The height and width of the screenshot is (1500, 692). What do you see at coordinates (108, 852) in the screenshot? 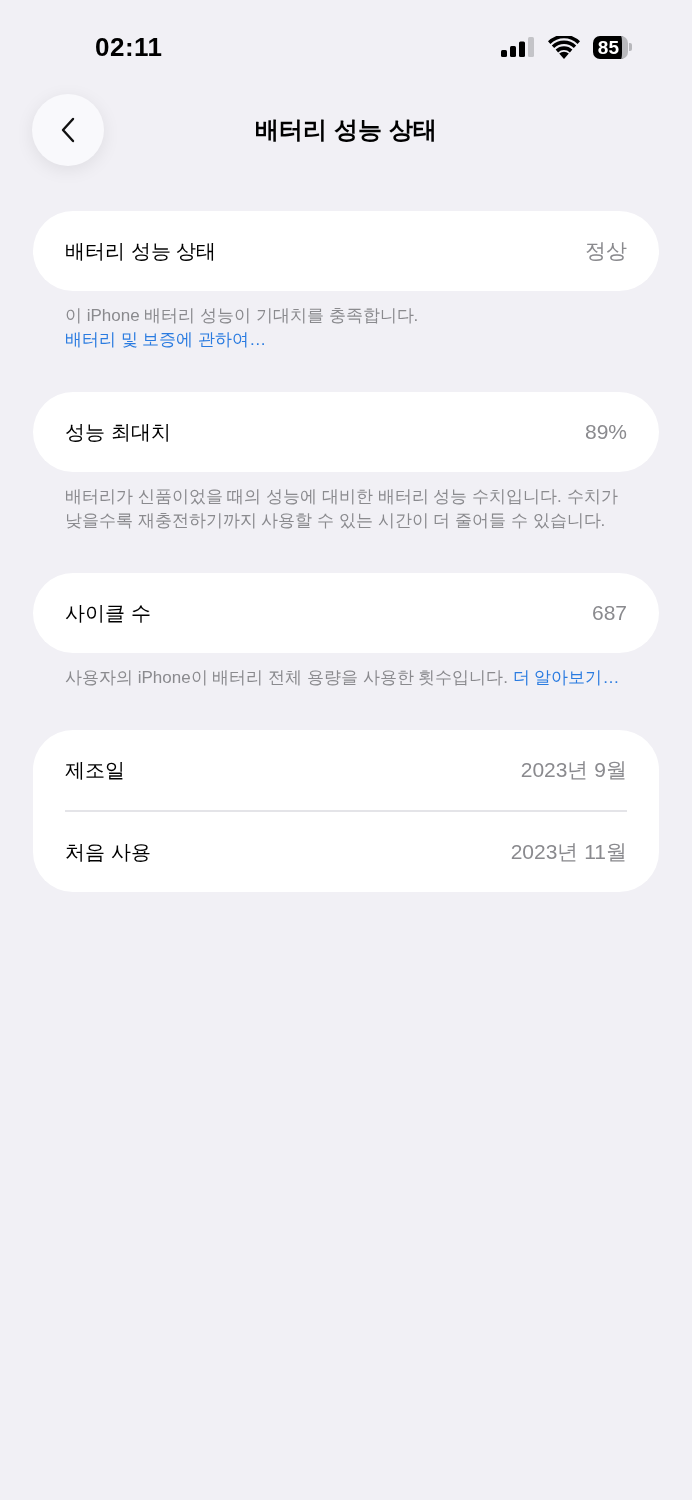
I see `row-label: 처음 사용` at bounding box center [108, 852].